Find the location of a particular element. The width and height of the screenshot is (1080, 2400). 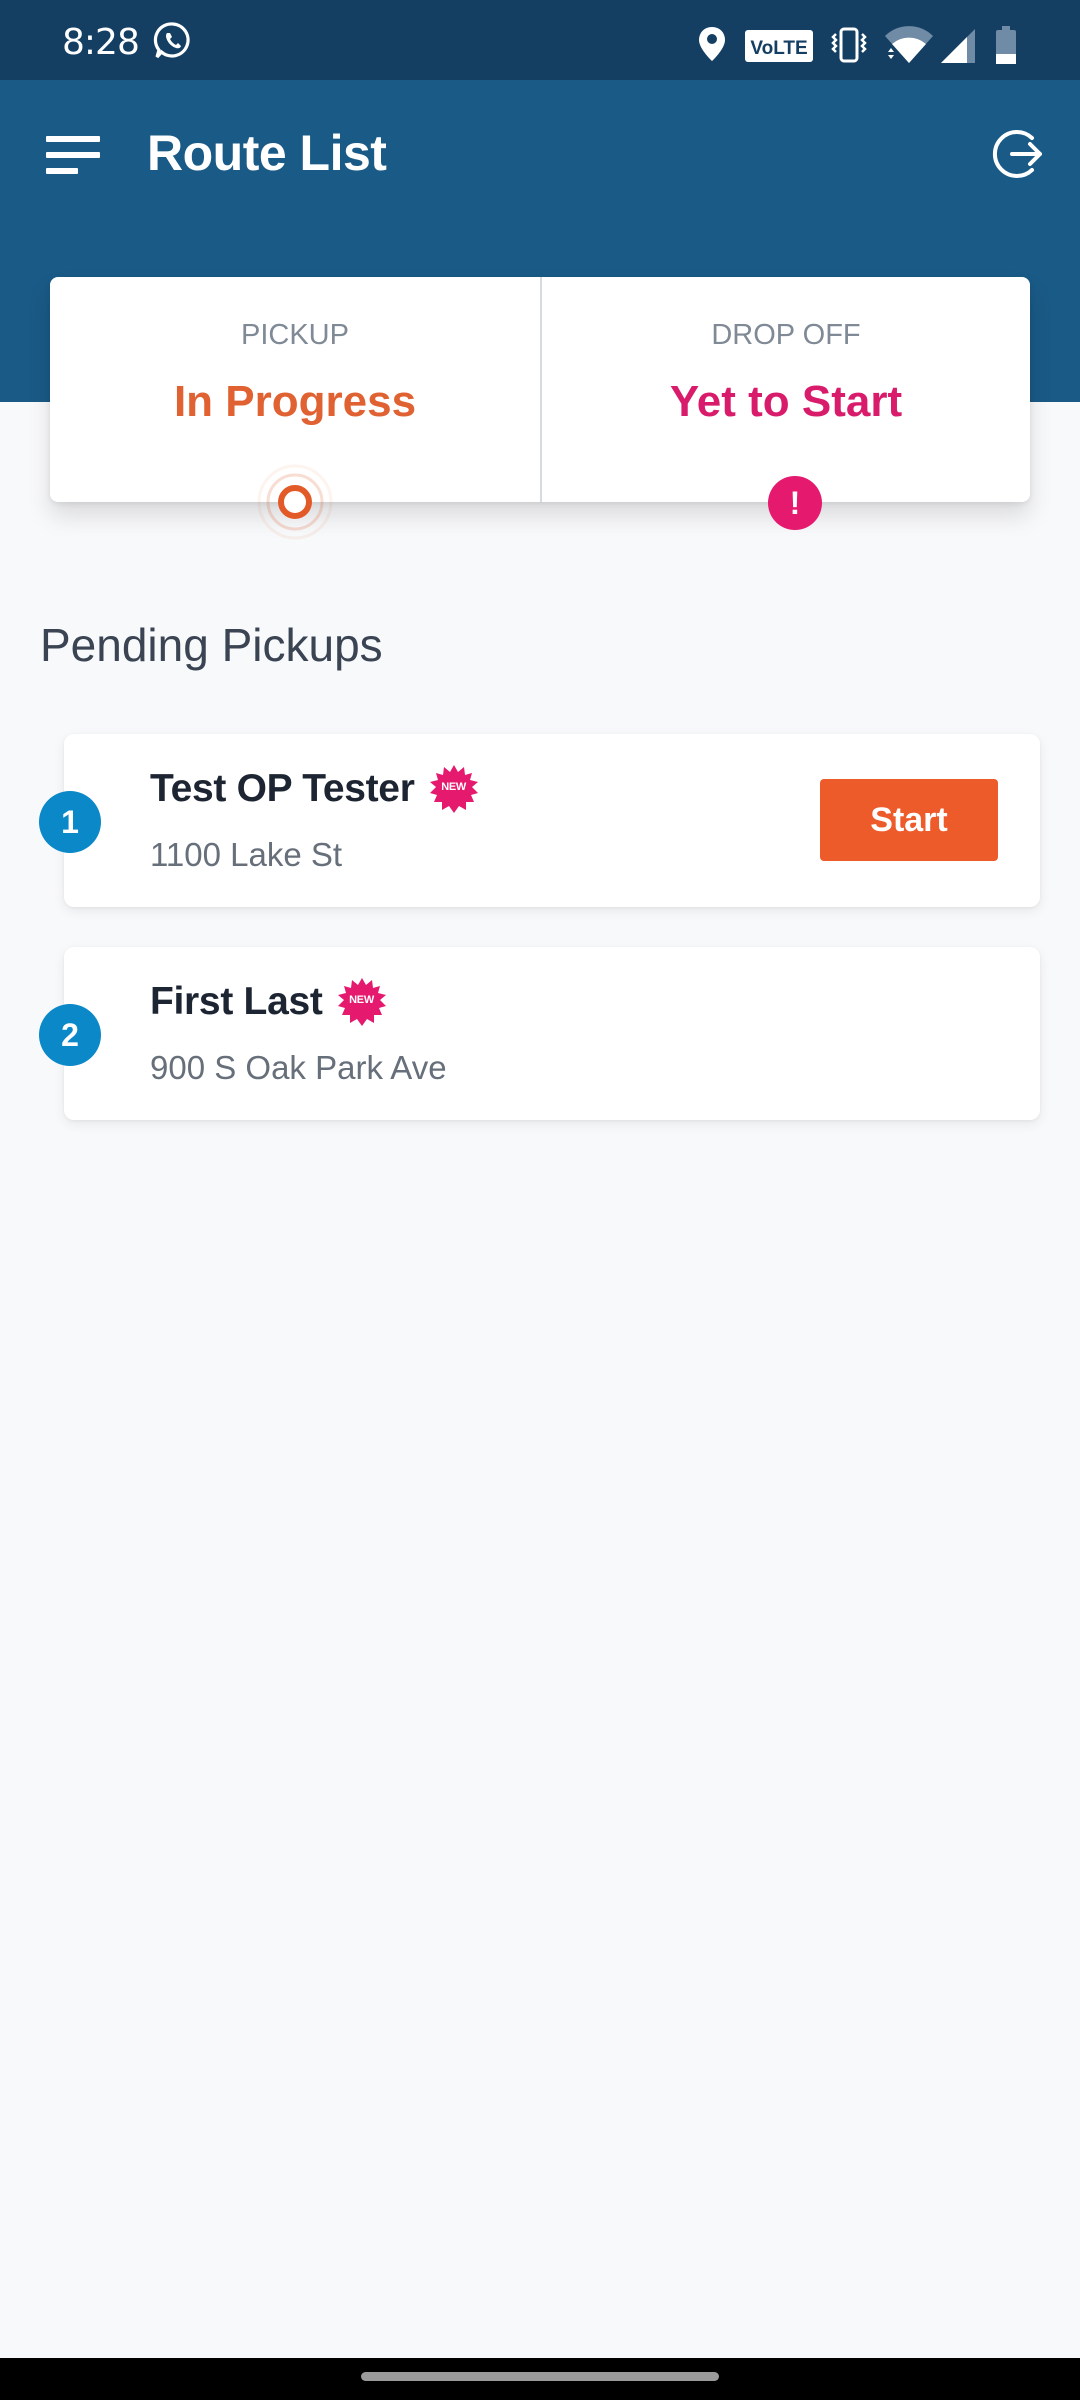

pickup-status-value: In Progress is located at coordinates (295, 401).